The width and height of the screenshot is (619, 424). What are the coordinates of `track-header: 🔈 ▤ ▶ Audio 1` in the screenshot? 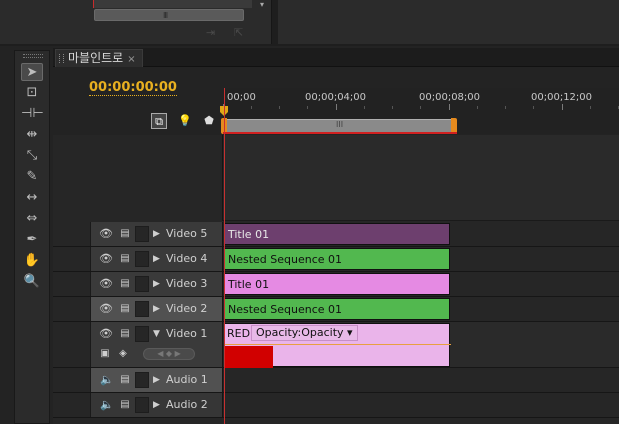 It's located at (157, 380).